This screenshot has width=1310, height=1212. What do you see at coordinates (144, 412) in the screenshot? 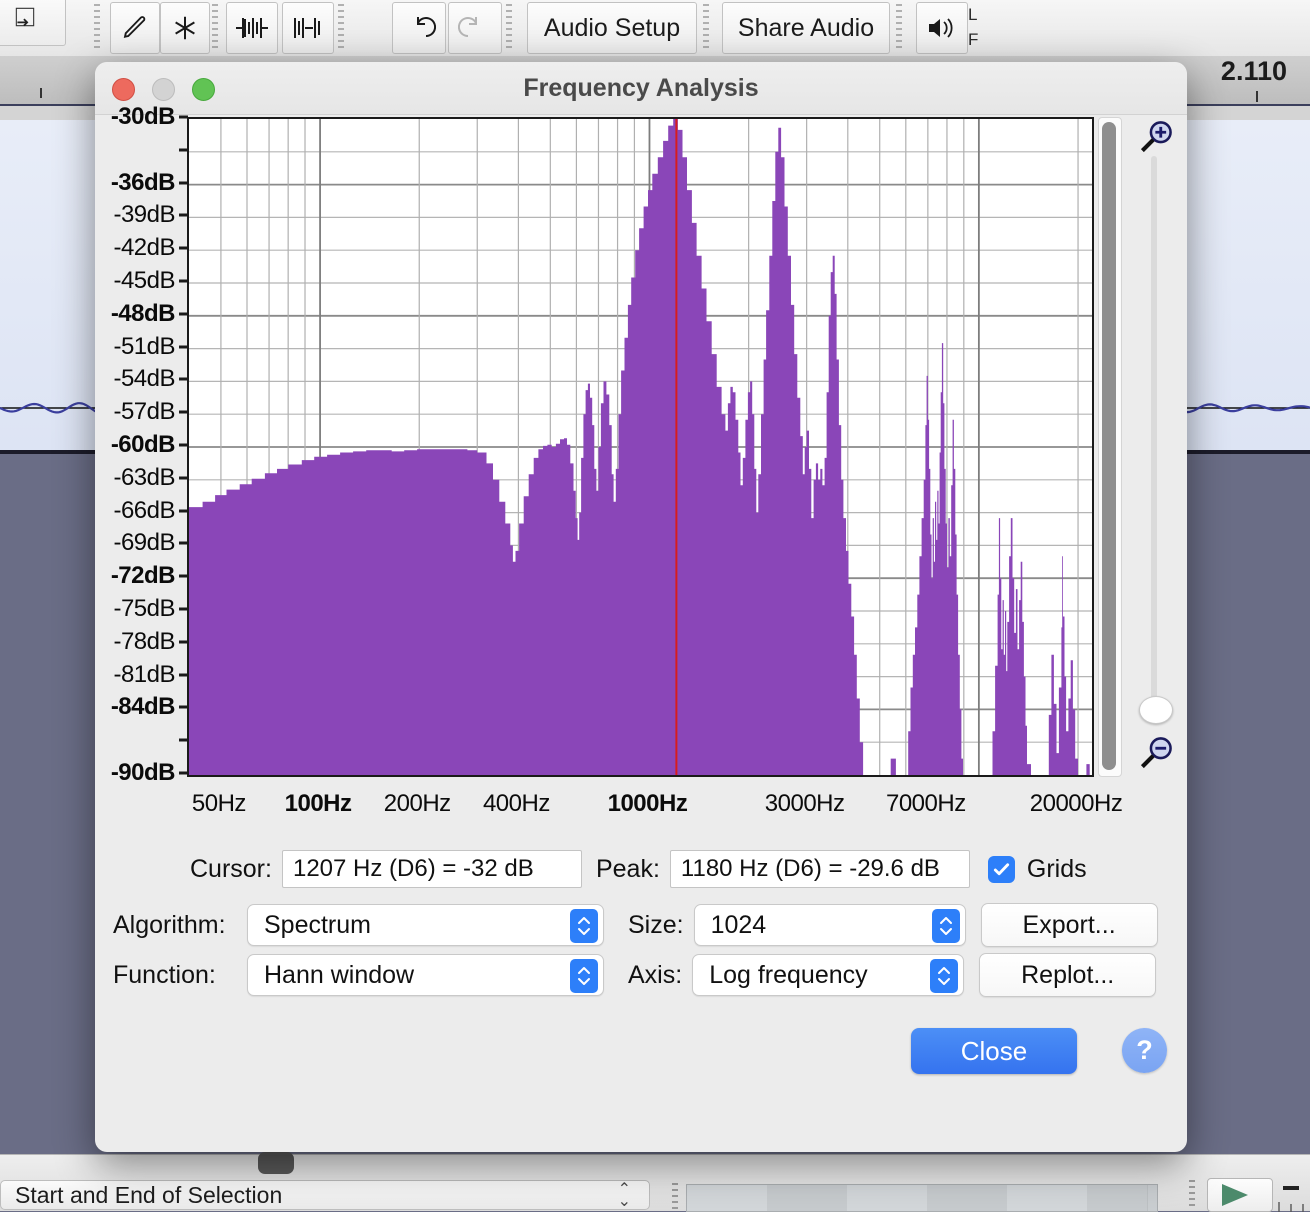
I see `y-axis-tick-label: -57dB` at bounding box center [144, 412].